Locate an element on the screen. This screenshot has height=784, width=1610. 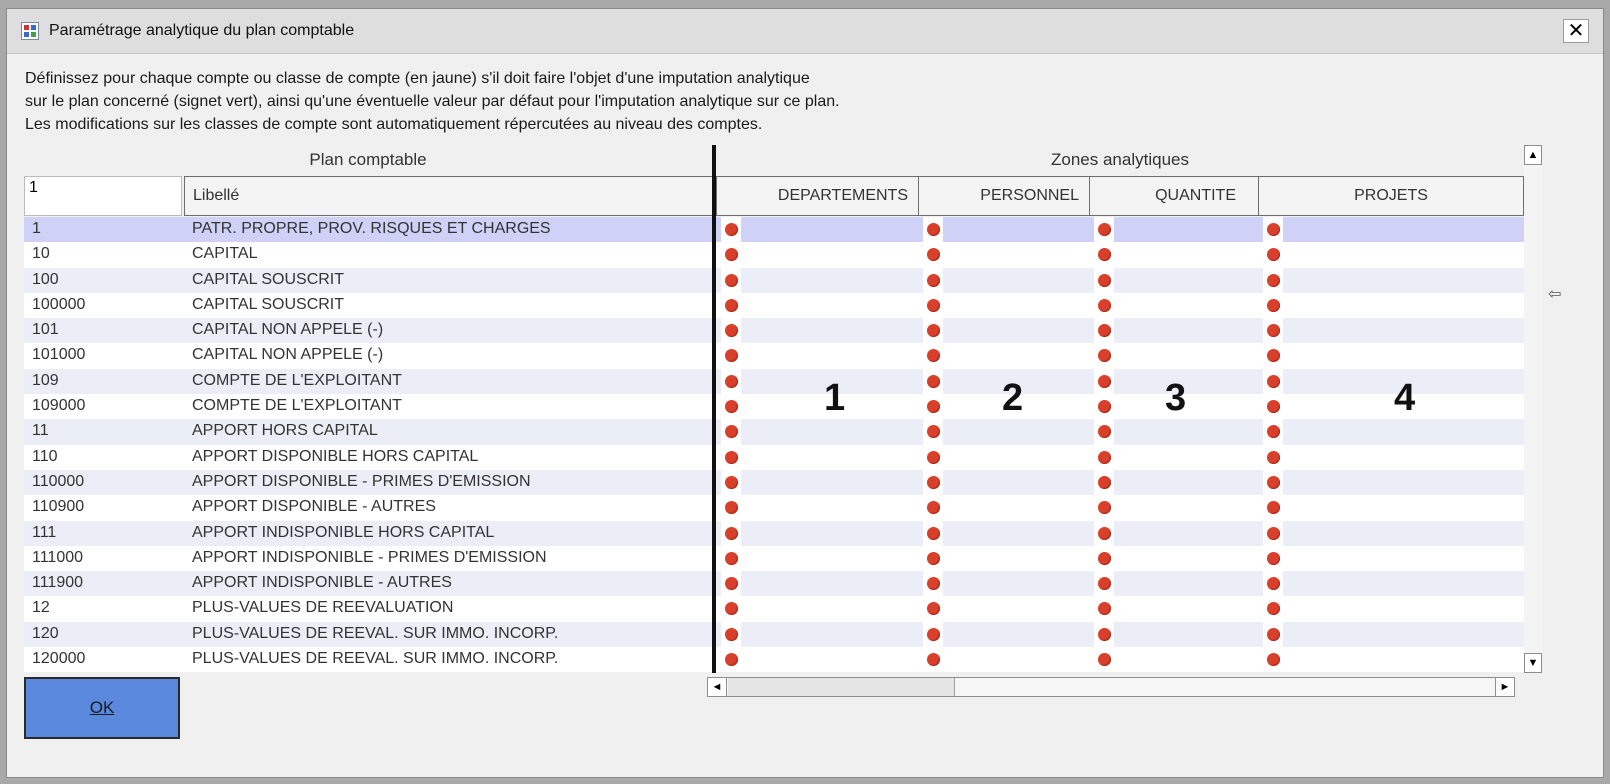
table-row: 109 COMPTE DE L'EXPLOITANT is located at coordinates (774, 381).